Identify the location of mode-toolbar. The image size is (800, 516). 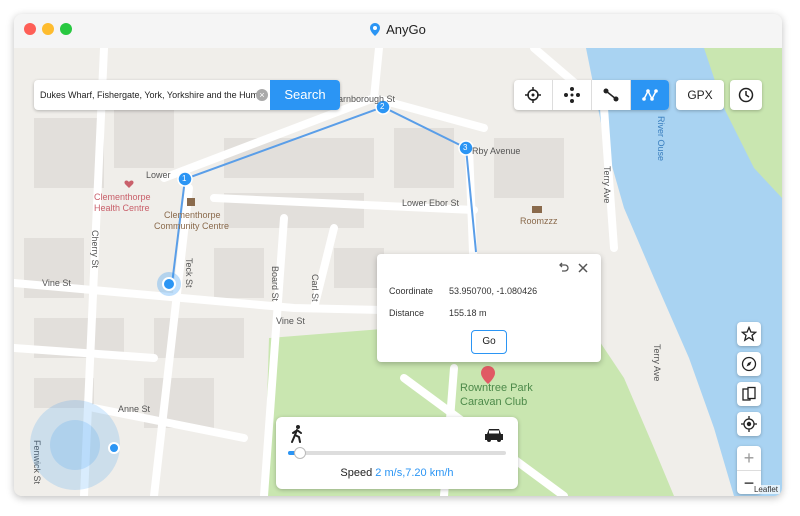
(591, 95).